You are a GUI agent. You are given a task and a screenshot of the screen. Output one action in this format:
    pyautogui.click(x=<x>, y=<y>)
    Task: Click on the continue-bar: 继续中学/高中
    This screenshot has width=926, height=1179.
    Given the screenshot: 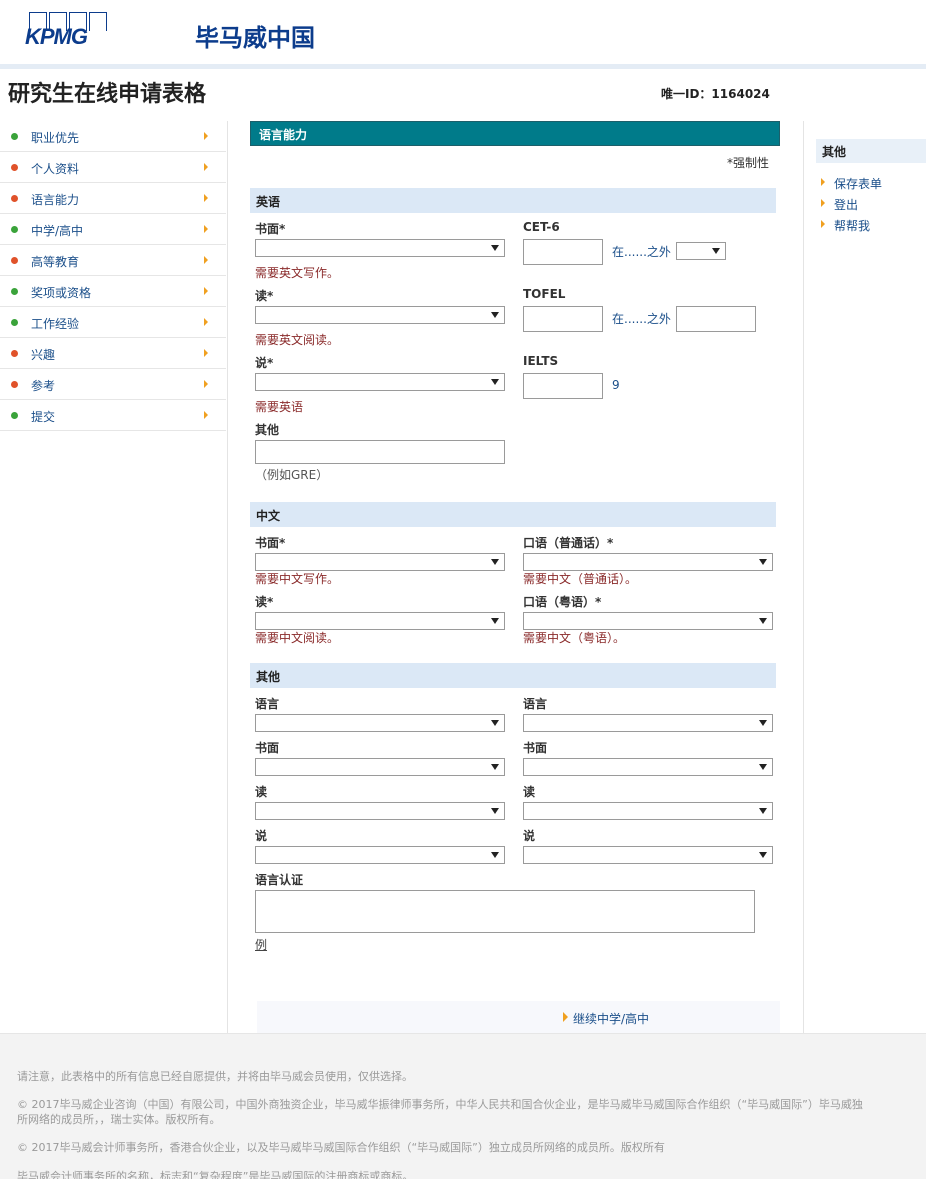 What is the action you would take?
    pyautogui.click(x=518, y=1017)
    